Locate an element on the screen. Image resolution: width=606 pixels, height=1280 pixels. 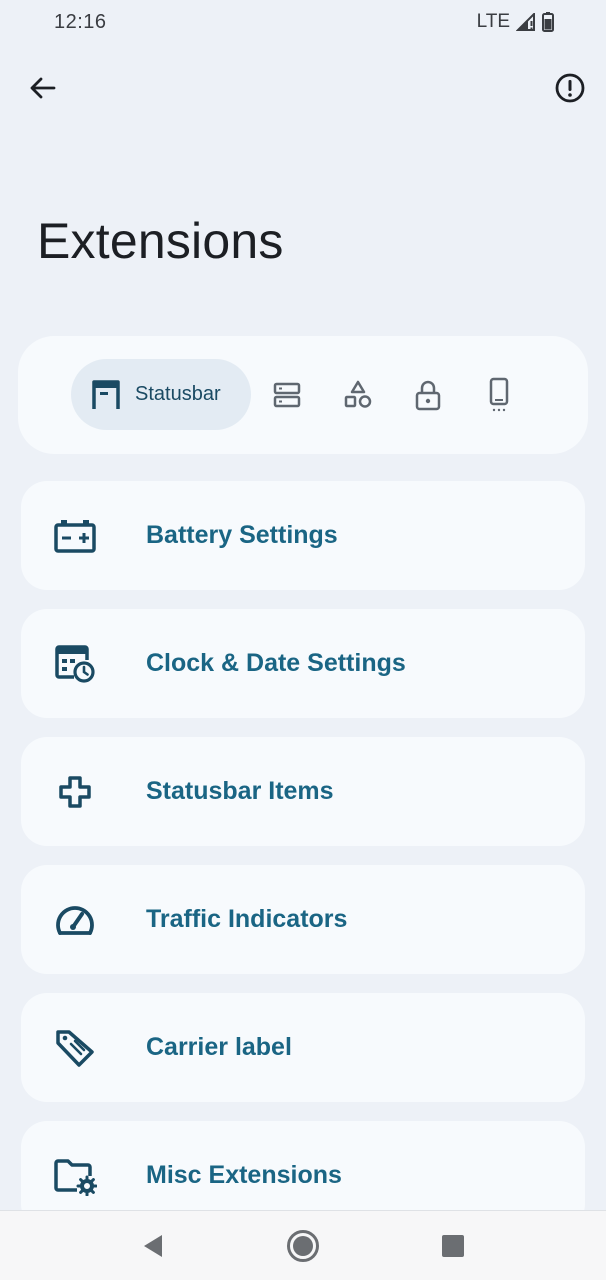
carrier-label-card: Carrier label is located at coordinates (303, 1047).